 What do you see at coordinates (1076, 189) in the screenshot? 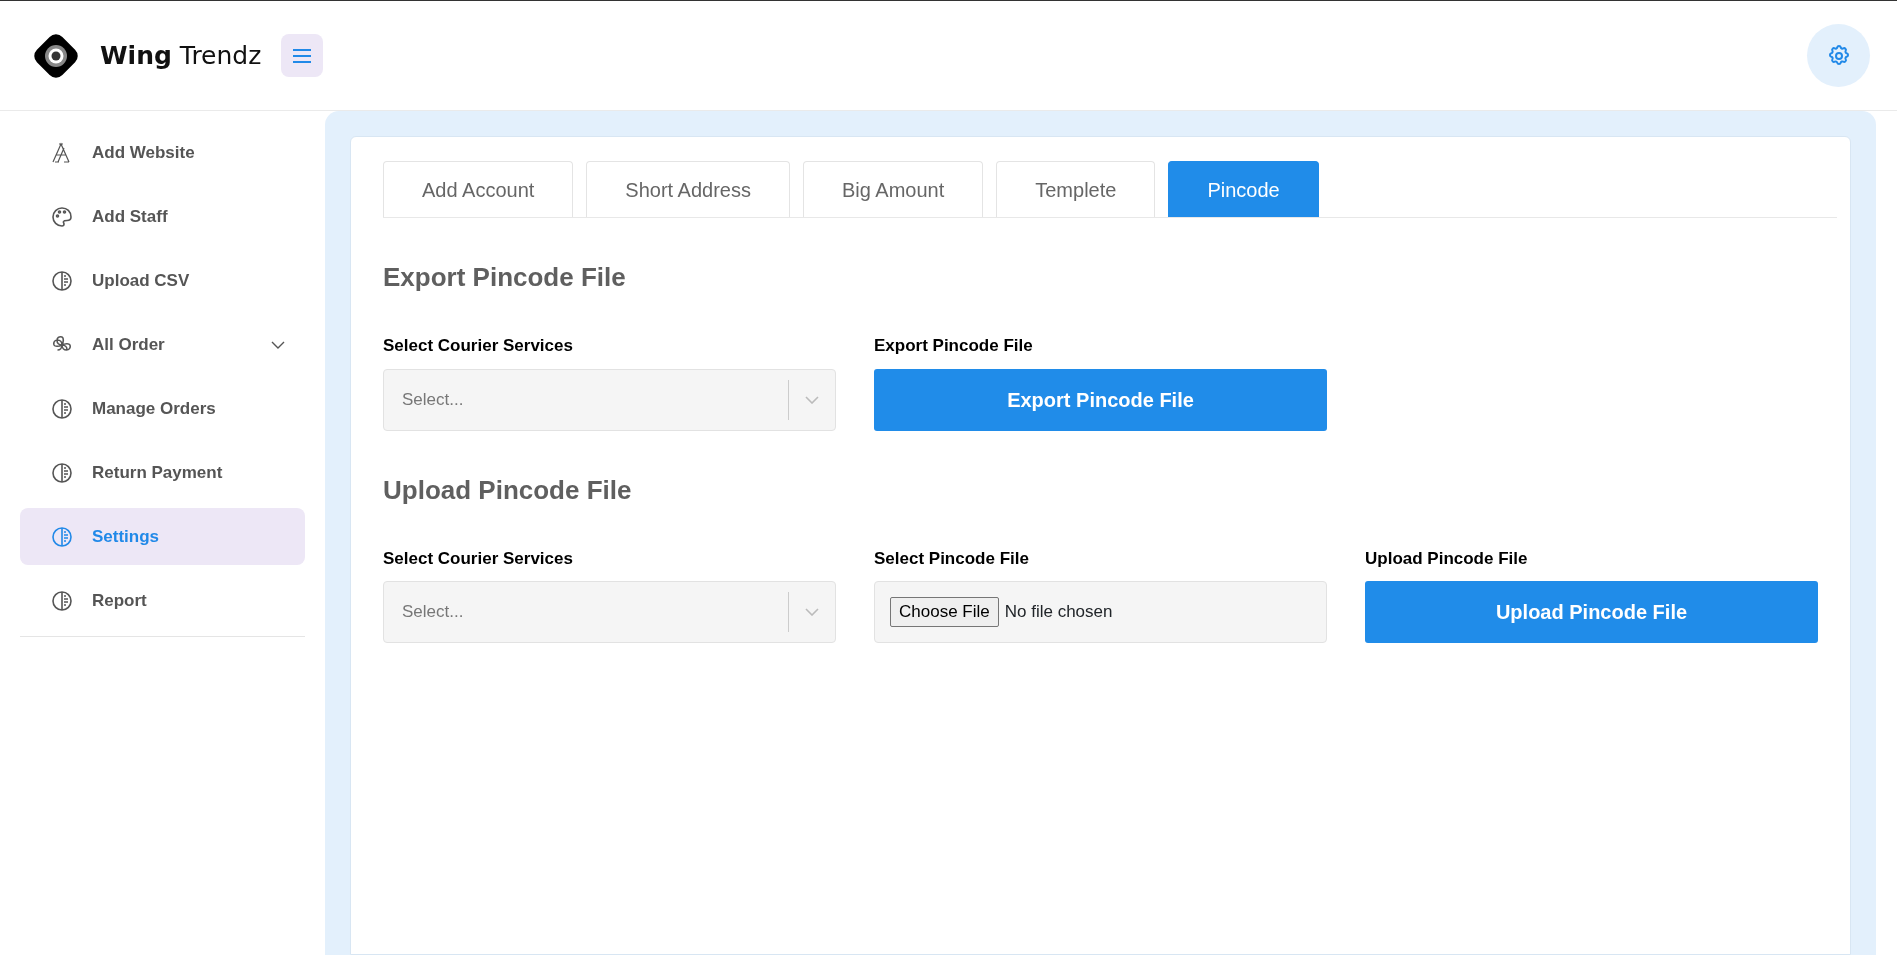
I see `tab: Templete` at bounding box center [1076, 189].